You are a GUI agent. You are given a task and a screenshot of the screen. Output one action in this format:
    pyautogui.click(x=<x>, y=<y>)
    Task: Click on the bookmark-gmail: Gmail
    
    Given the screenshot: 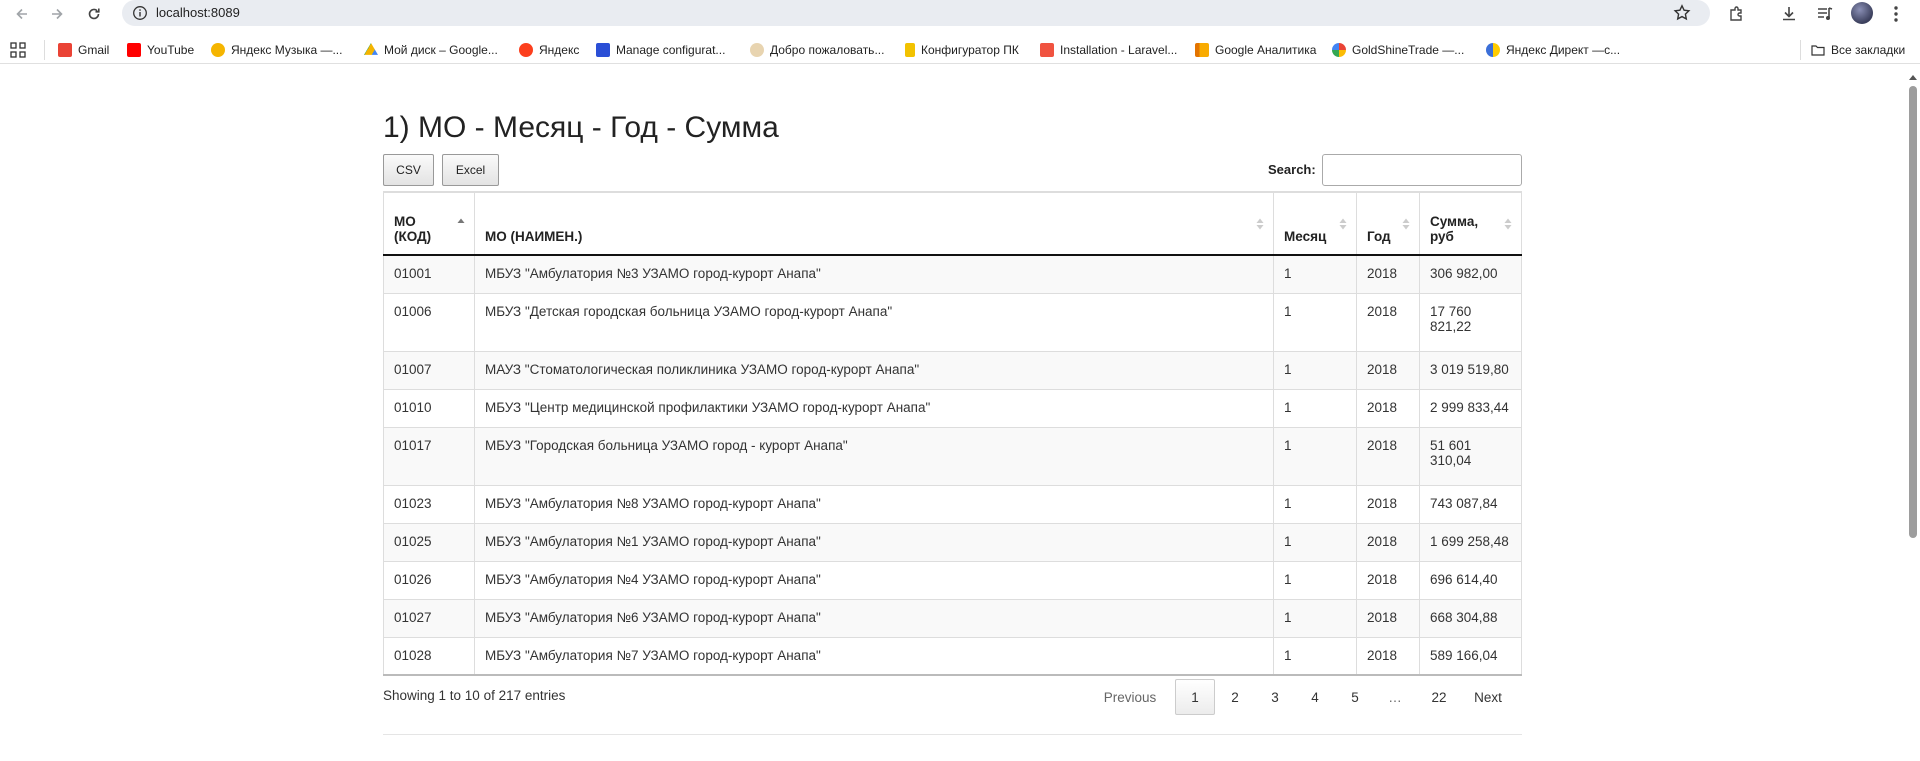 What is the action you would take?
    pyautogui.click(x=83, y=50)
    